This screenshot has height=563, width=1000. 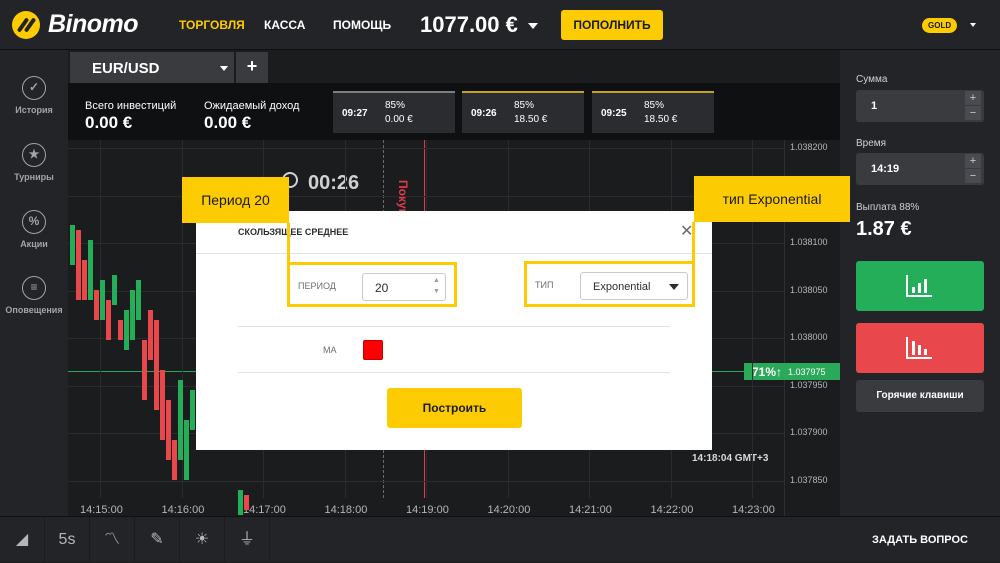 I want to click on timeframe-button: 5s, so click(x=67, y=540).